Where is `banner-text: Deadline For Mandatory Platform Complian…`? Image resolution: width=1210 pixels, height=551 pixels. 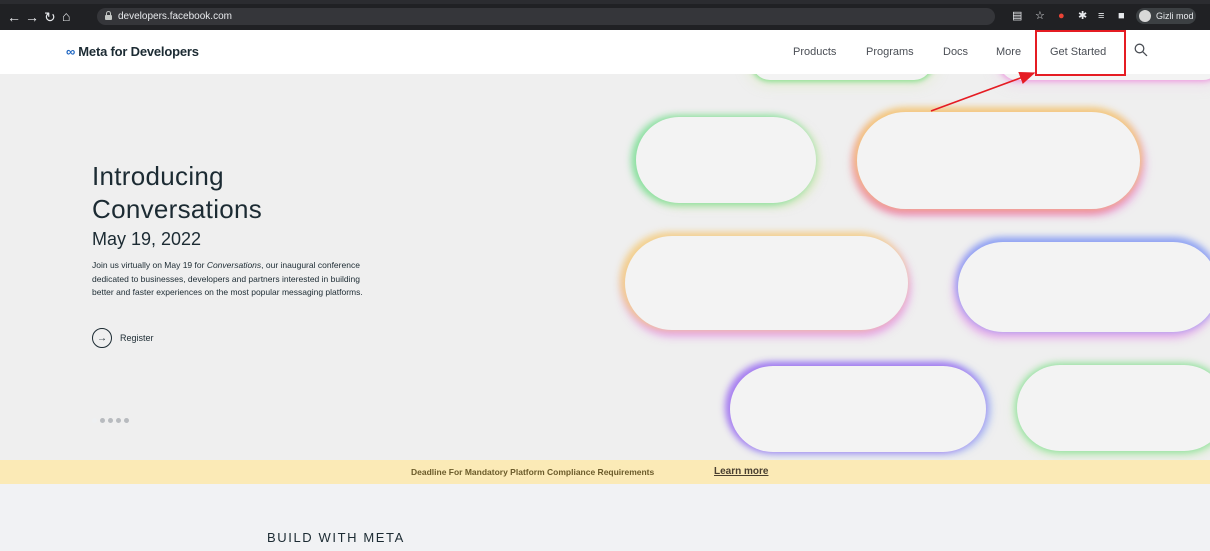
banner-text: Deadline For Mandatory Platform Complian… is located at coordinates (533, 472).